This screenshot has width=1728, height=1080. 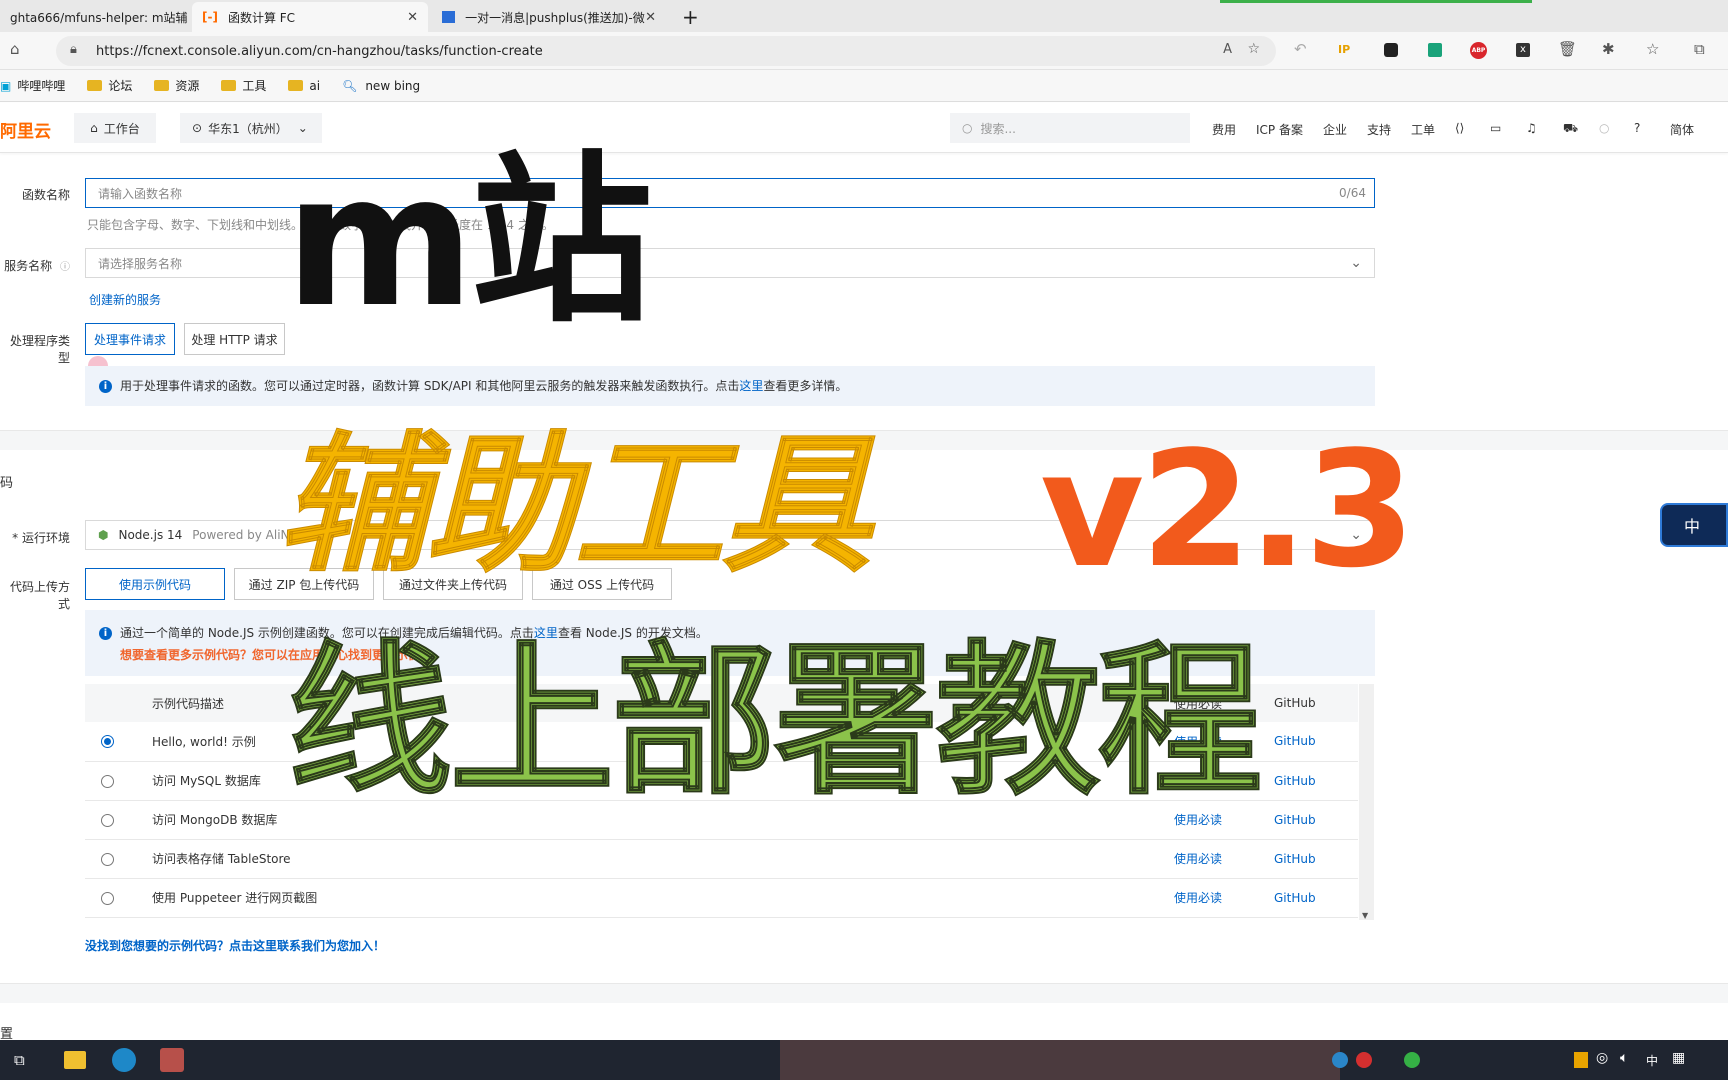 I want to click on extension-green-icon, so click(x=1435, y=50).